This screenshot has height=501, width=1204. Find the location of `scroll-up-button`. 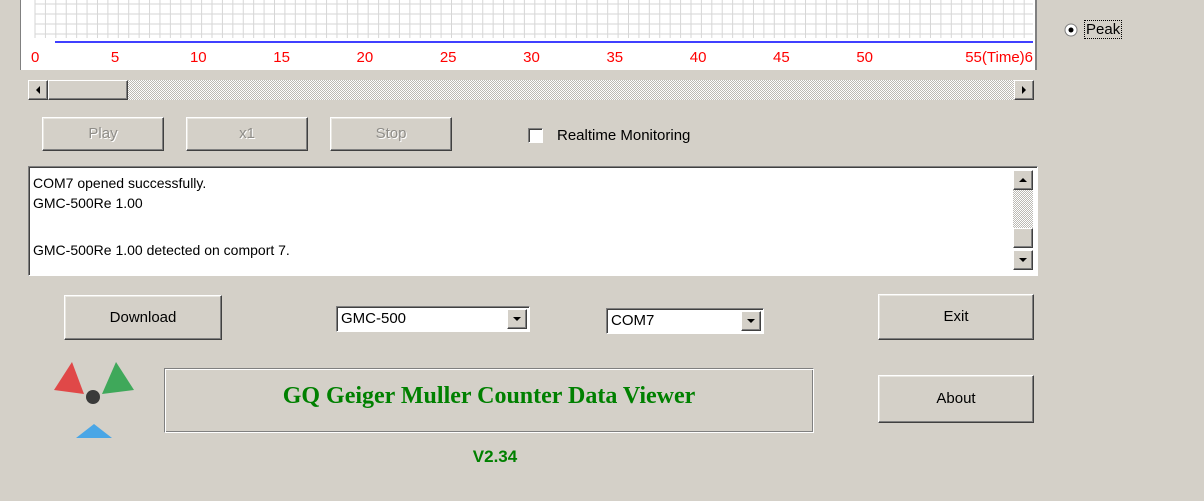

scroll-up-button is located at coordinates (1023, 180).